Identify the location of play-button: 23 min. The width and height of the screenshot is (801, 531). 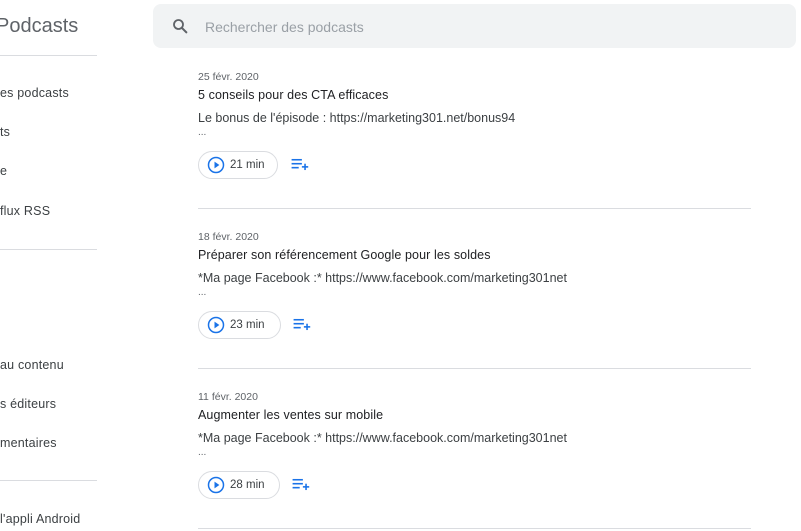
(239, 325).